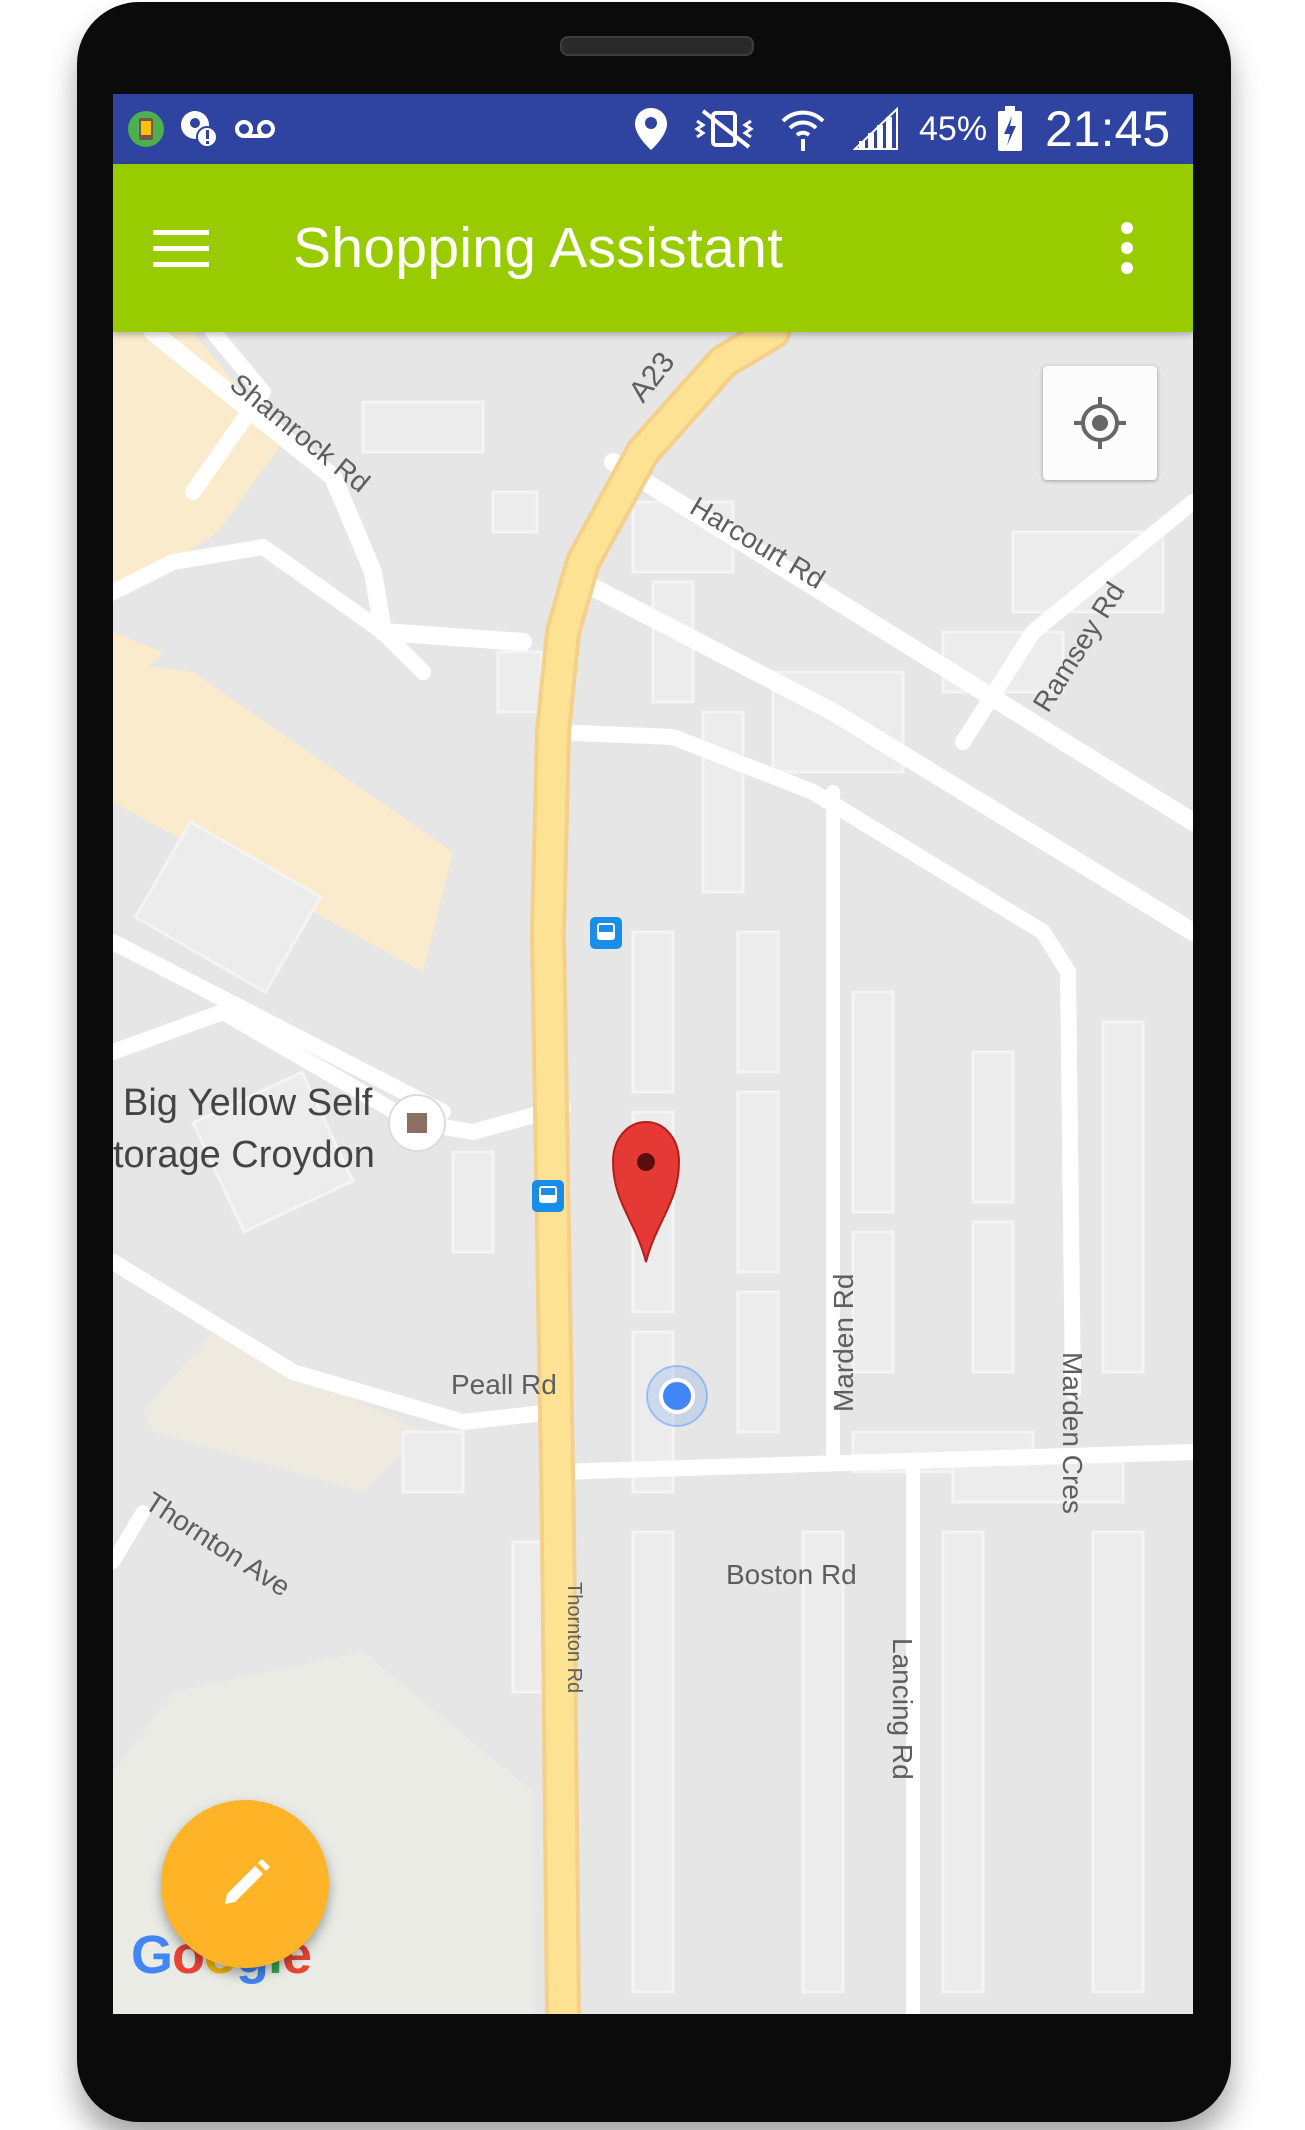 The width and height of the screenshot is (1305, 2130). I want to click on phone-speaker, so click(657, 46).